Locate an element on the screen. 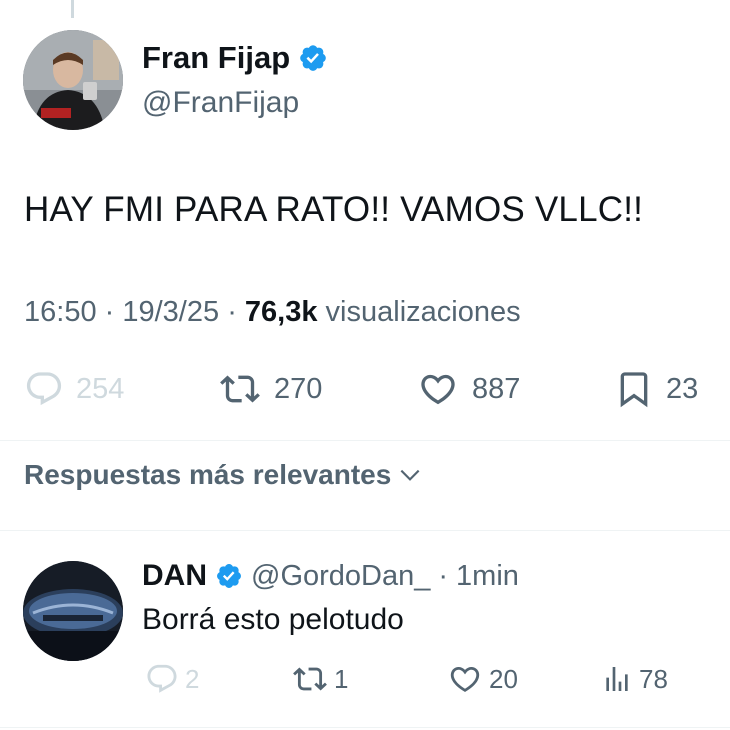 The width and height of the screenshot is (730, 730). author-name-row: Fran Fijap is located at coordinates (235, 58).